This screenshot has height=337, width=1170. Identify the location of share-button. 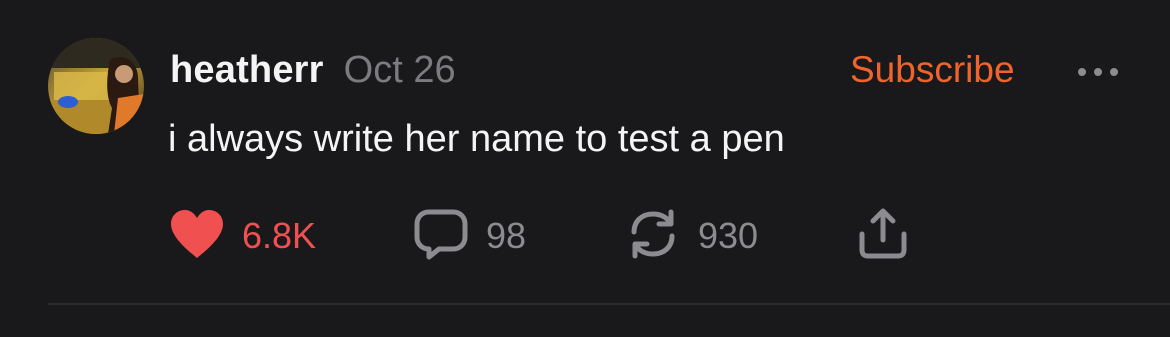
(883, 236).